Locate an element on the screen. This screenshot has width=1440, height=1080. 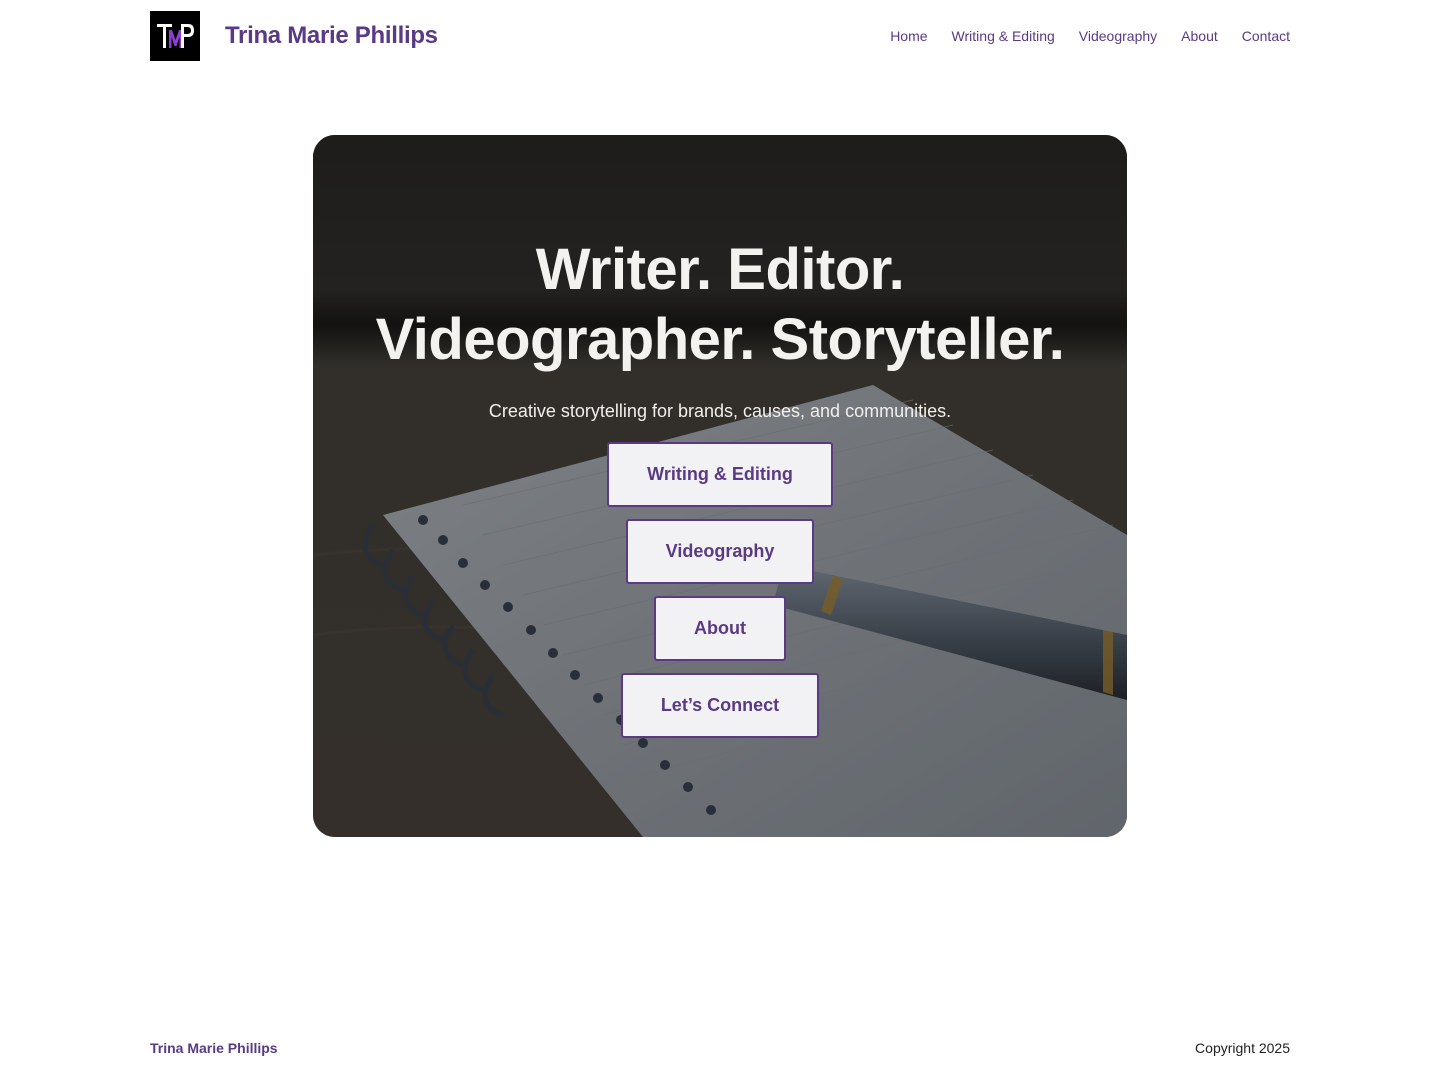
site-logo is located at coordinates (175, 36).